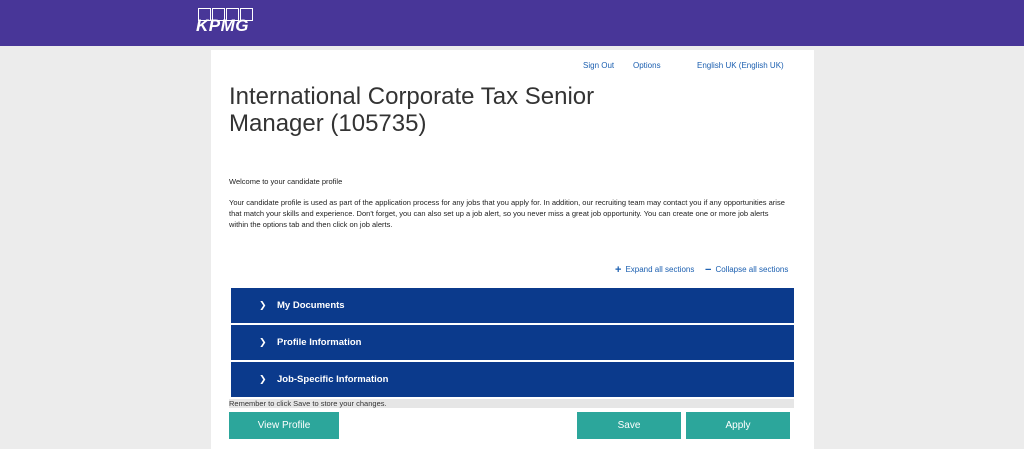  What do you see at coordinates (660, 269) in the screenshot?
I see `expand-all-label: Expand all sections` at bounding box center [660, 269].